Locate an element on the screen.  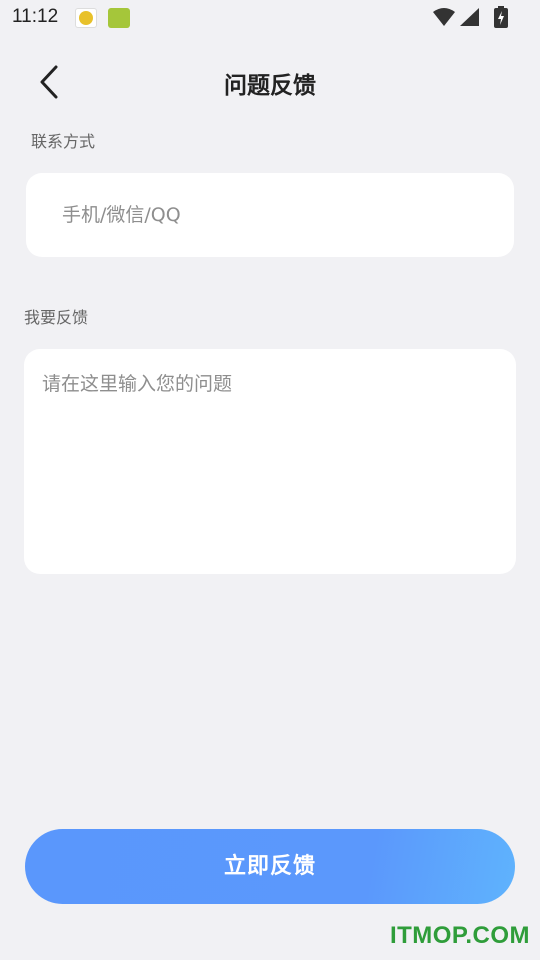
status-bar: 11:12 is located at coordinates (270, 18).